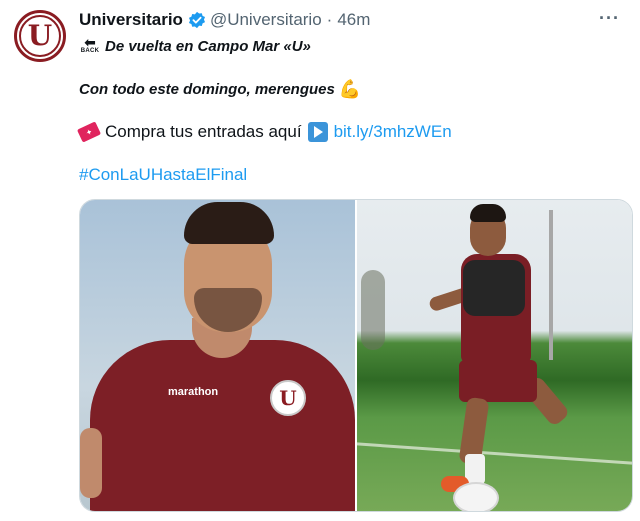 The height and width of the screenshot is (521, 640). What do you see at coordinates (90, 44) in the screenshot?
I see `back-arrow-icon: ⬅ BACK` at bounding box center [90, 44].